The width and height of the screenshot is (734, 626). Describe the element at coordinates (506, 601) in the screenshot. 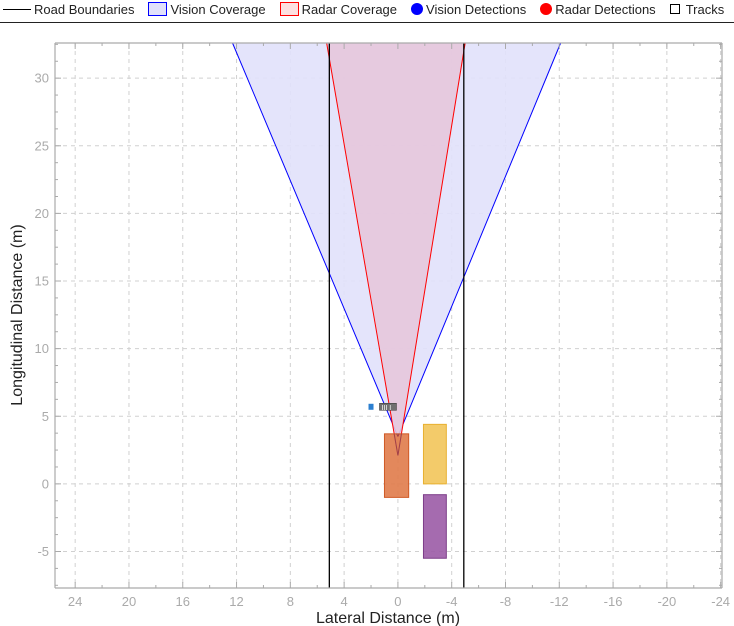

I see `x-tick-label: -8` at that location.